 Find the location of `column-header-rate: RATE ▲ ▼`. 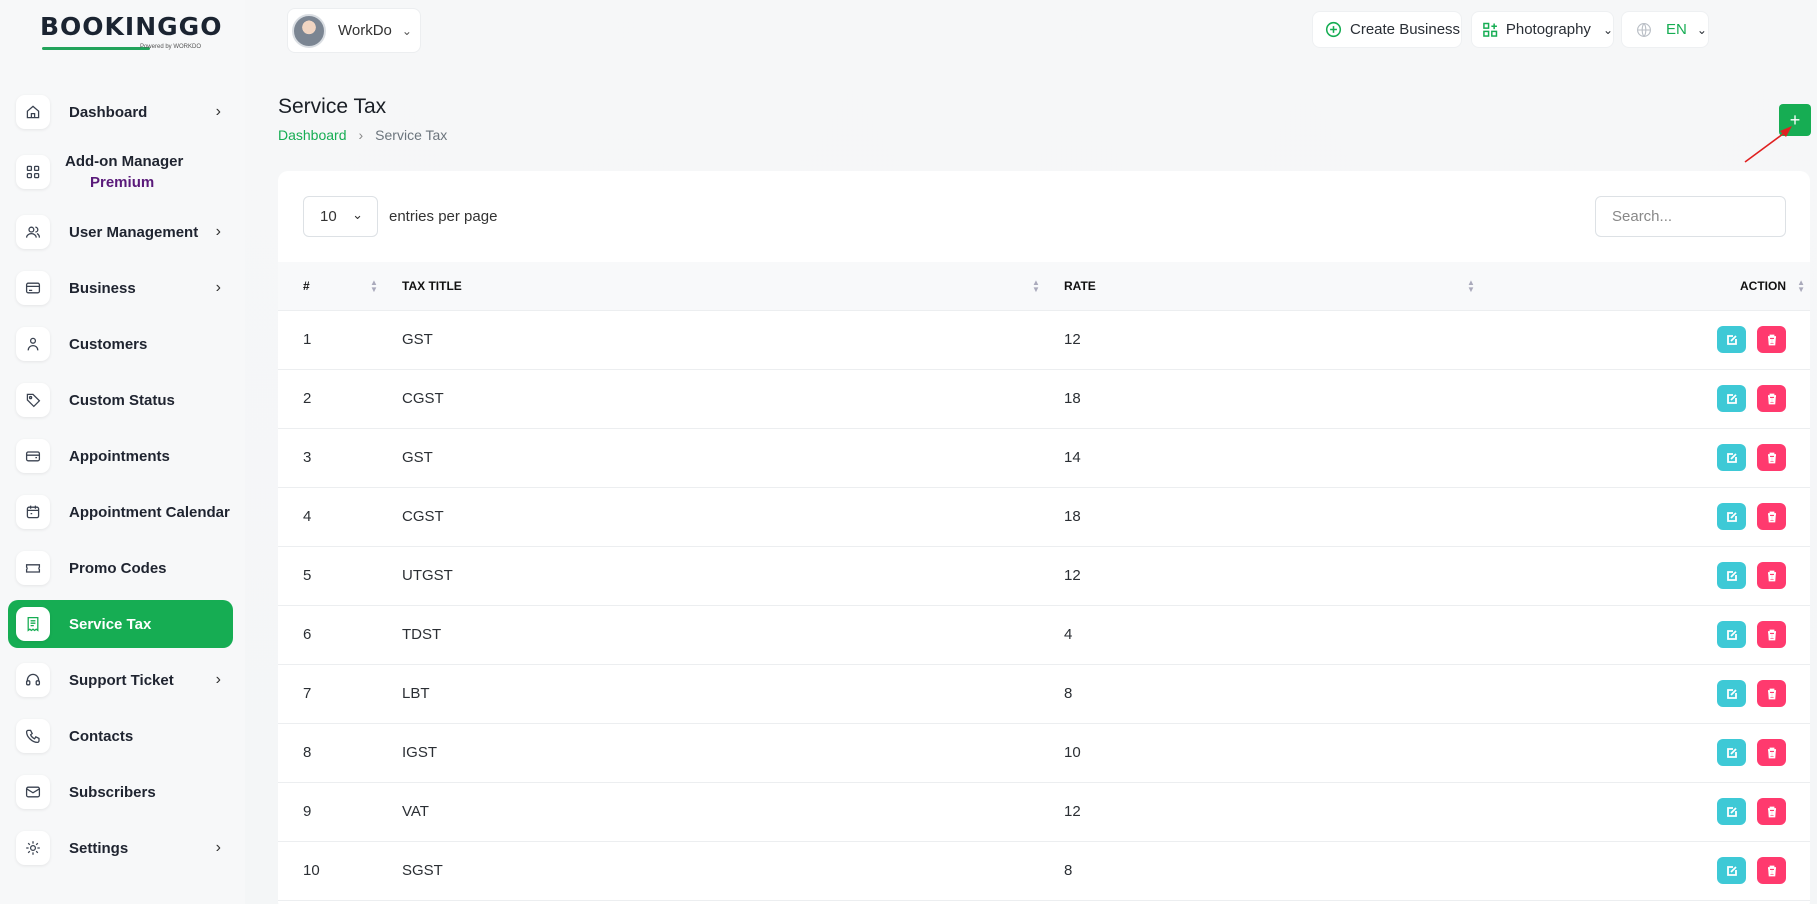

column-header-rate: RATE ▲ ▼ is located at coordinates (1269, 286).